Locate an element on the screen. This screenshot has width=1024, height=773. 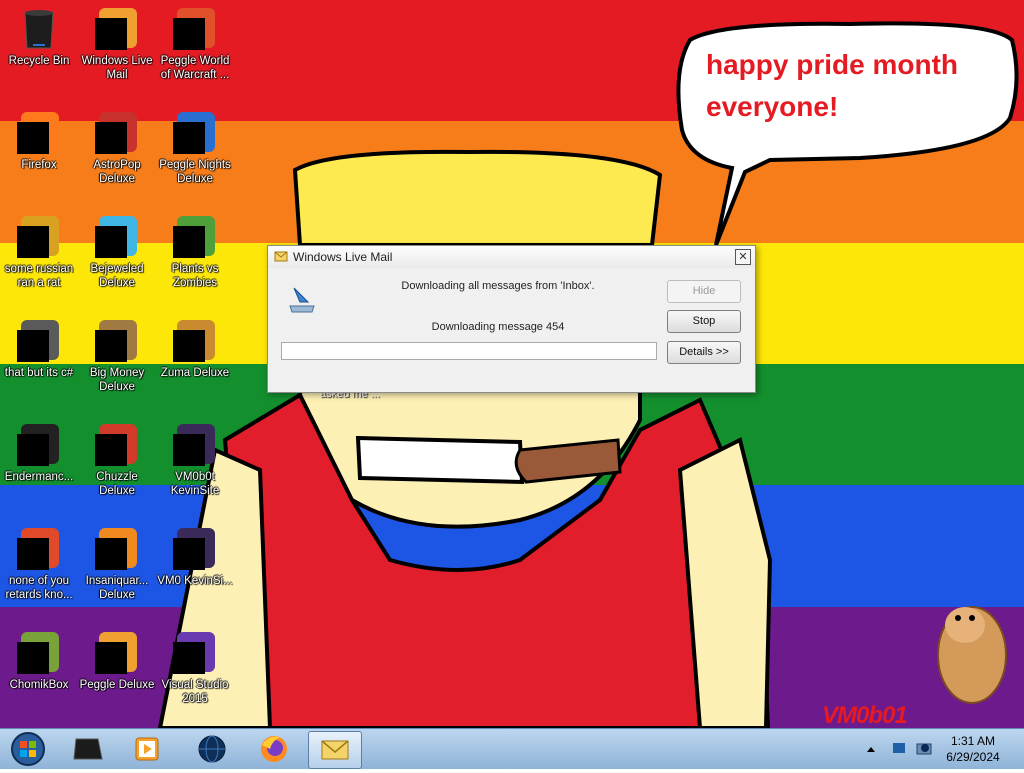
desktop-icon: Plants vs Zombies is located at coordinates (195, 251).